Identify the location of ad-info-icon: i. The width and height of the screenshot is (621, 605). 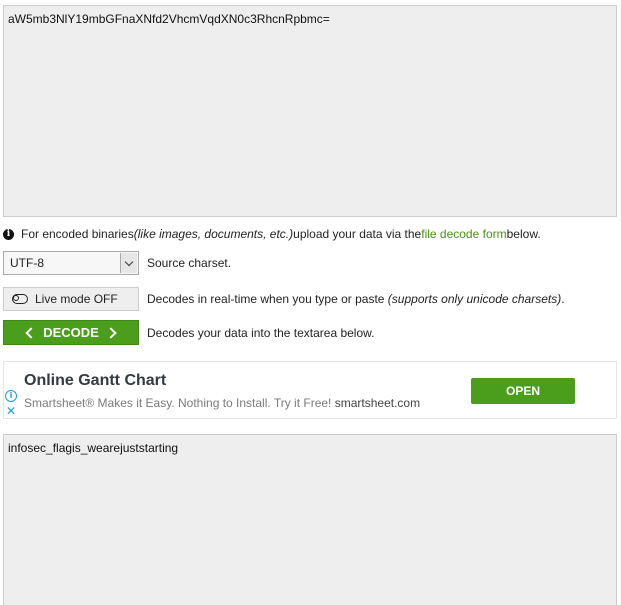
(11, 396).